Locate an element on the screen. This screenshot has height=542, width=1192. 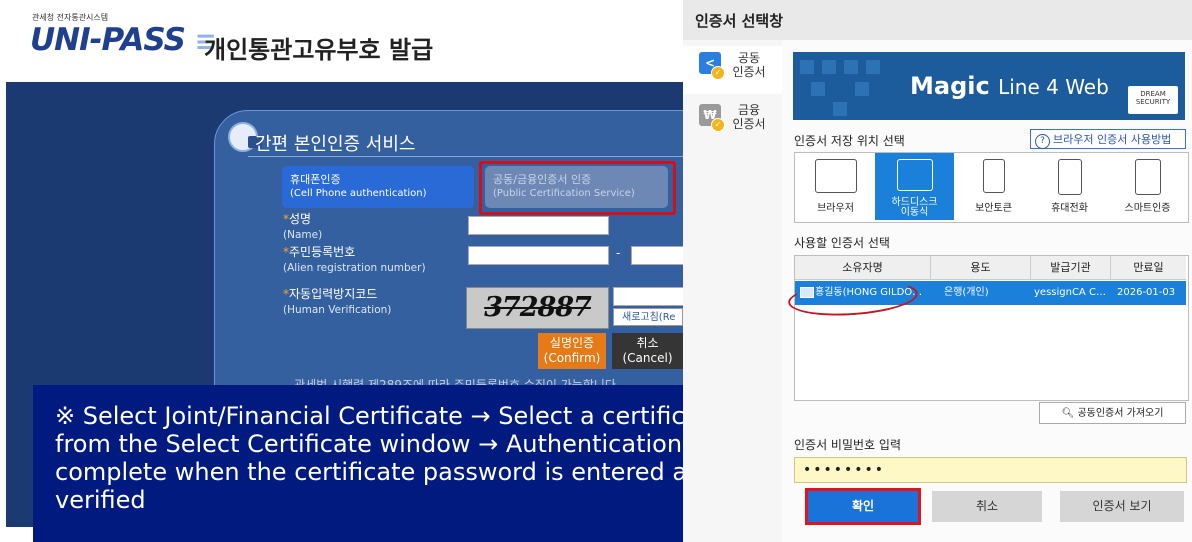
storage-smart-auth: 스마트인증 is located at coordinates (1147, 186).